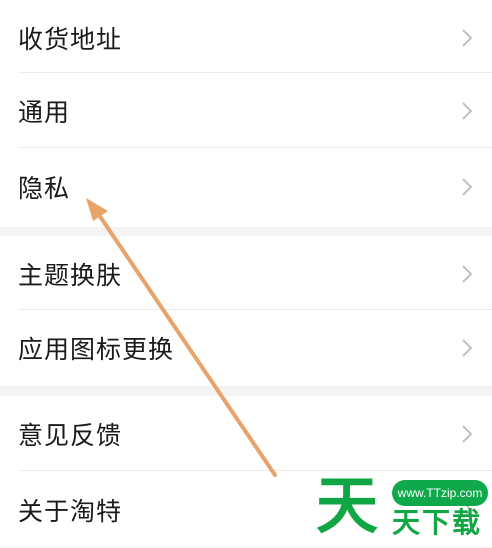  I want to click on divider, so click(255, 147).